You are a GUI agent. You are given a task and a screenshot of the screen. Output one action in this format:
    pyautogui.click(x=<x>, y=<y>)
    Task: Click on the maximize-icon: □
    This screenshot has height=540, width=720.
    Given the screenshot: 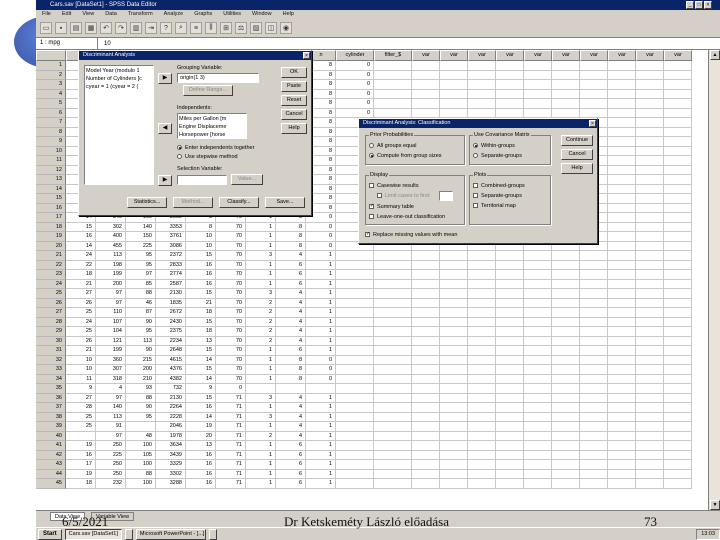 What is the action you would take?
    pyautogui.click(x=699, y=5)
    